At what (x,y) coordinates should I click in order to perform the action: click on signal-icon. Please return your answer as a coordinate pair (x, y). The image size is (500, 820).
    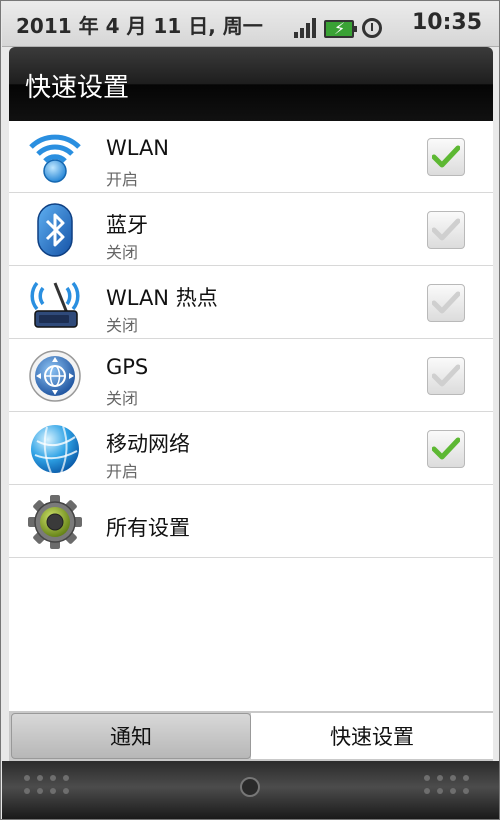
    Looking at the image, I should click on (305, 27).